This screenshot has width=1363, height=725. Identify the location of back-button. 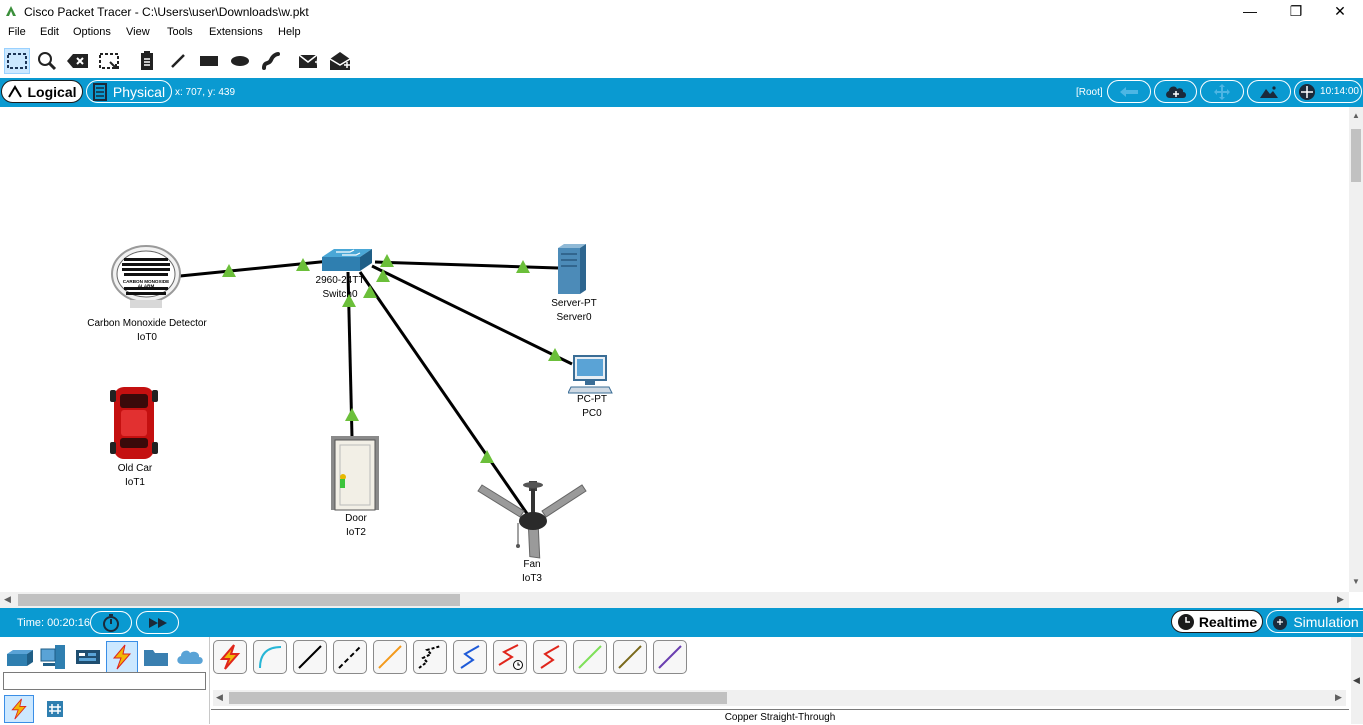
(1129, 91).